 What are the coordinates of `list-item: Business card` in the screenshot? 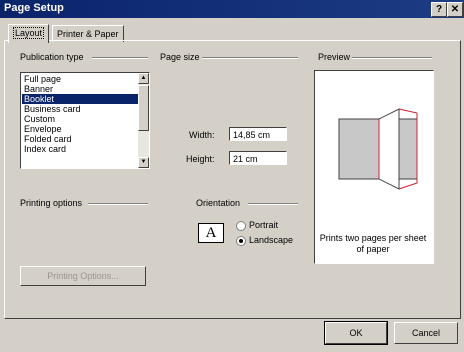 It's located at (80, 109).